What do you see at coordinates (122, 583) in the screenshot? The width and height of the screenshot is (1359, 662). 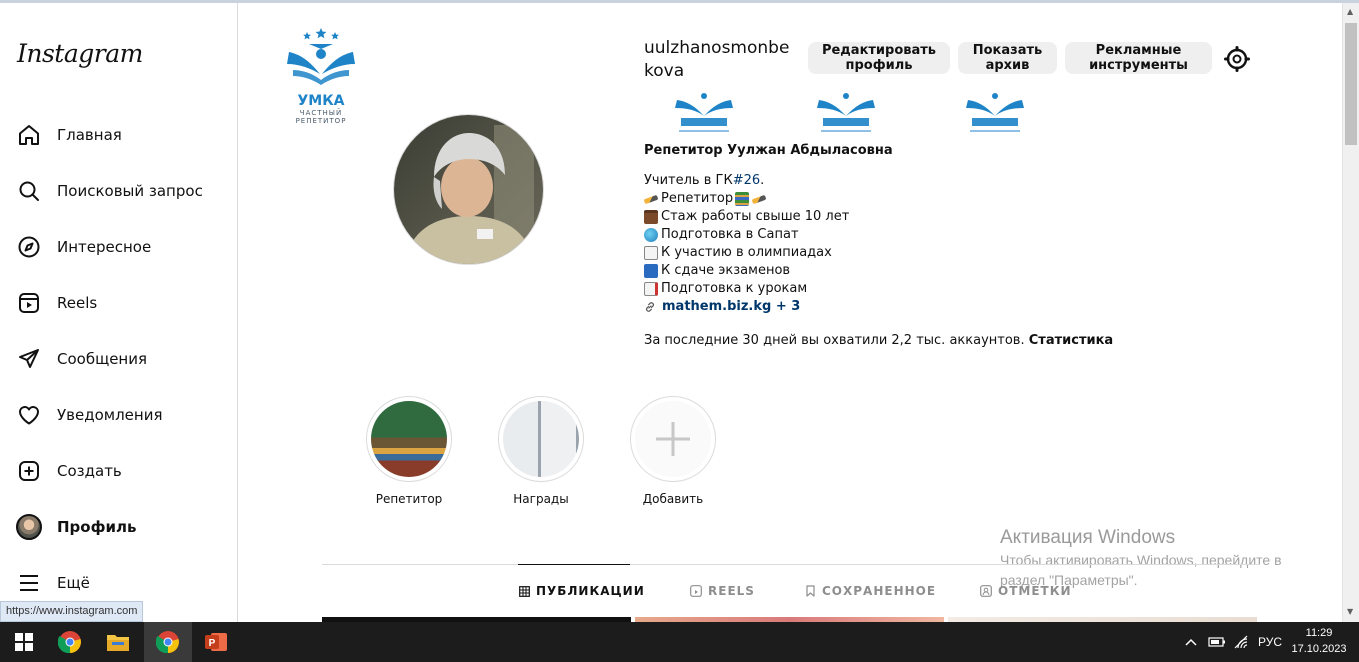 I see `sidebar-item-more: Ещё` at bounding box center [122, 583].